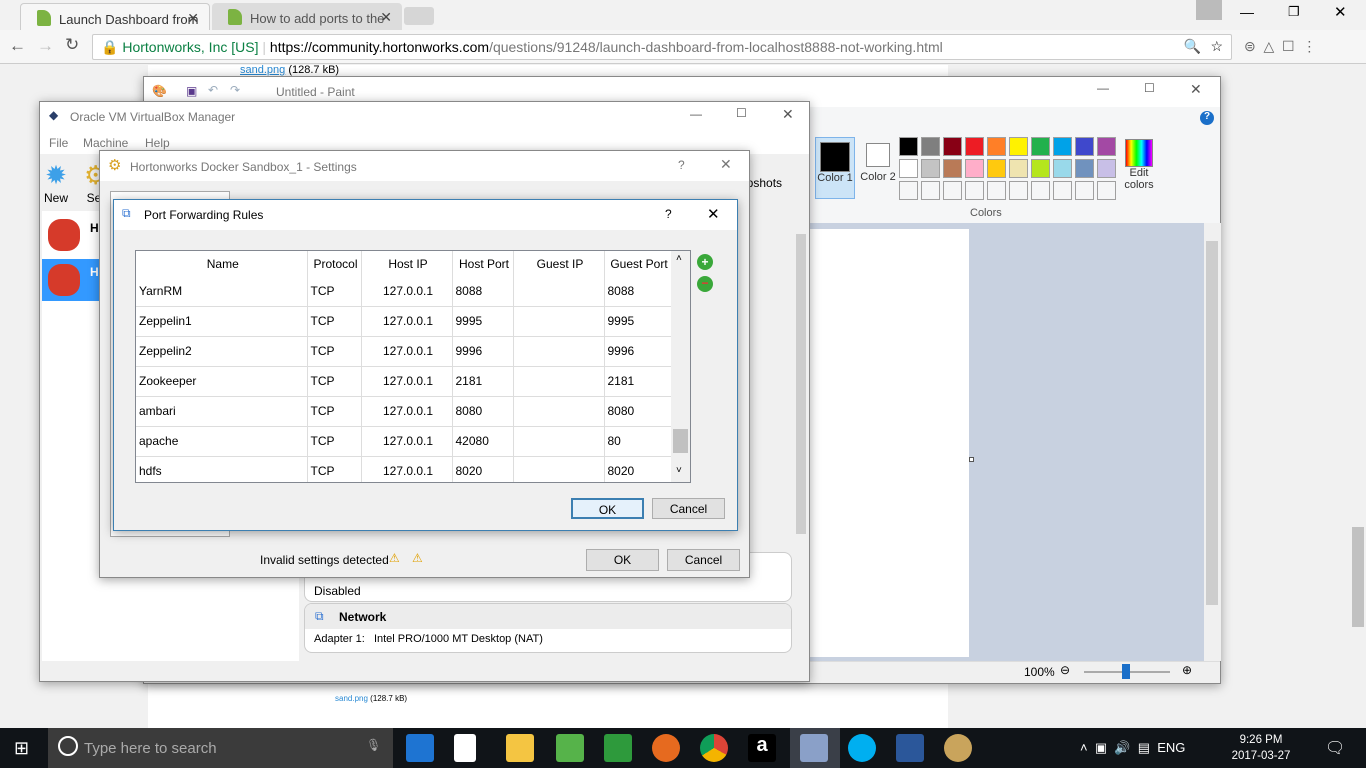 The image size is (1366, 768). Describe the element at coordinates (404, 321) in the screenshot. I see `table-row: Zeppelin1 TCP 127.0.0.1 9995 9995` at that location.